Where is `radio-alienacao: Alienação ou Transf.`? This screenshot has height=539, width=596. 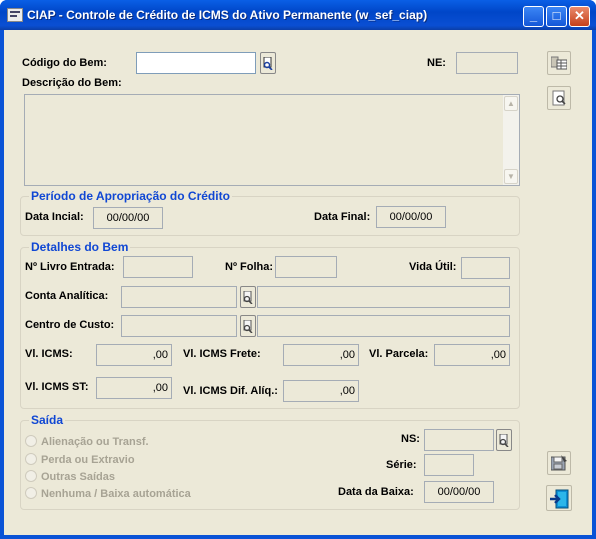 radio-alienacao: Alienação ou Transf. is located at coordinates (87, 441).